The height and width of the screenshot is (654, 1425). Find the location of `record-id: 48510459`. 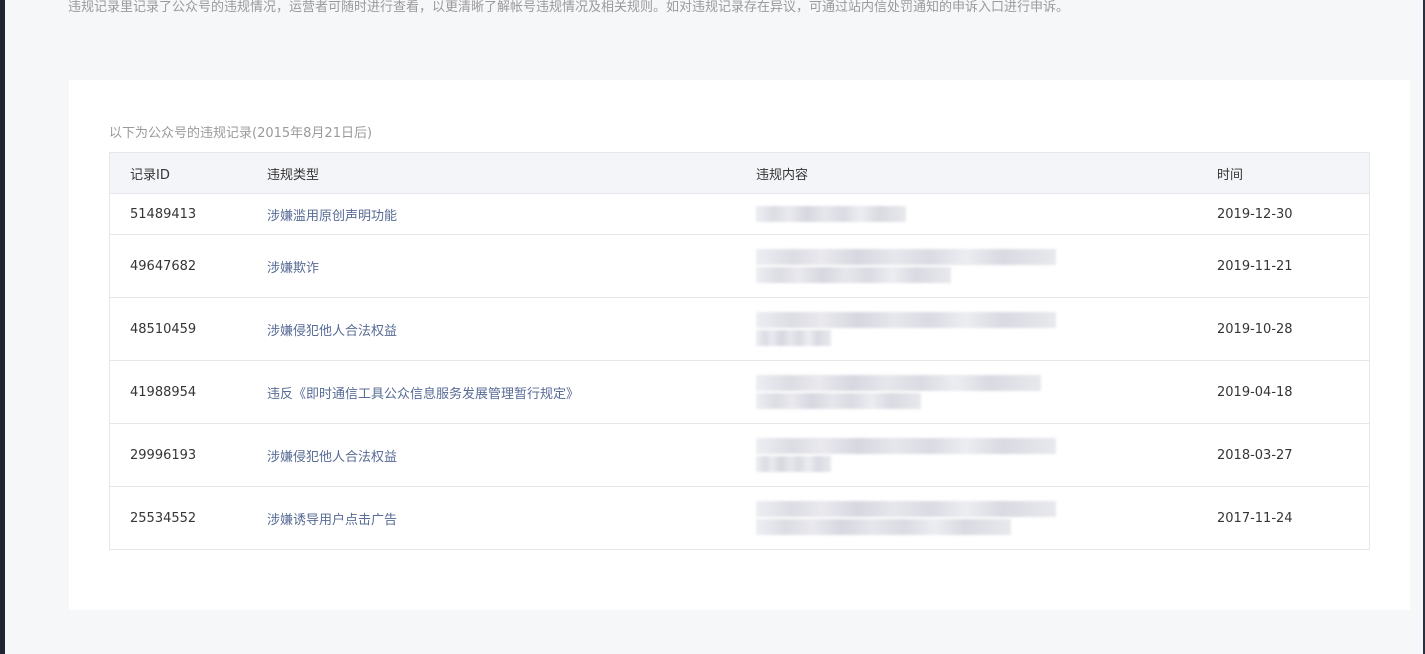

record-id: 48510459 is located at coordinates (188, 329).